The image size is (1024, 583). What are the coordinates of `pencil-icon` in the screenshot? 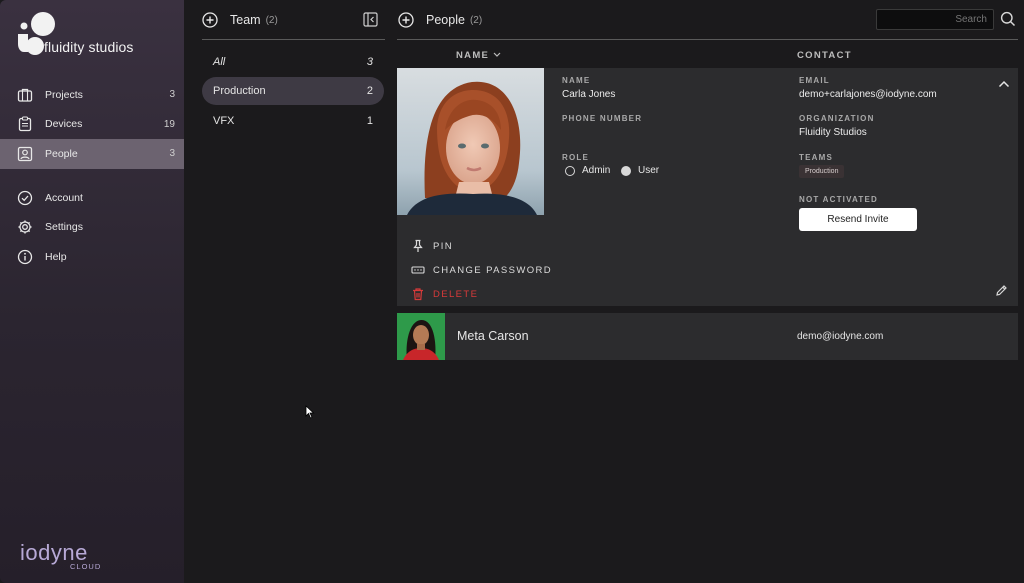 It's located at (1001, 290).